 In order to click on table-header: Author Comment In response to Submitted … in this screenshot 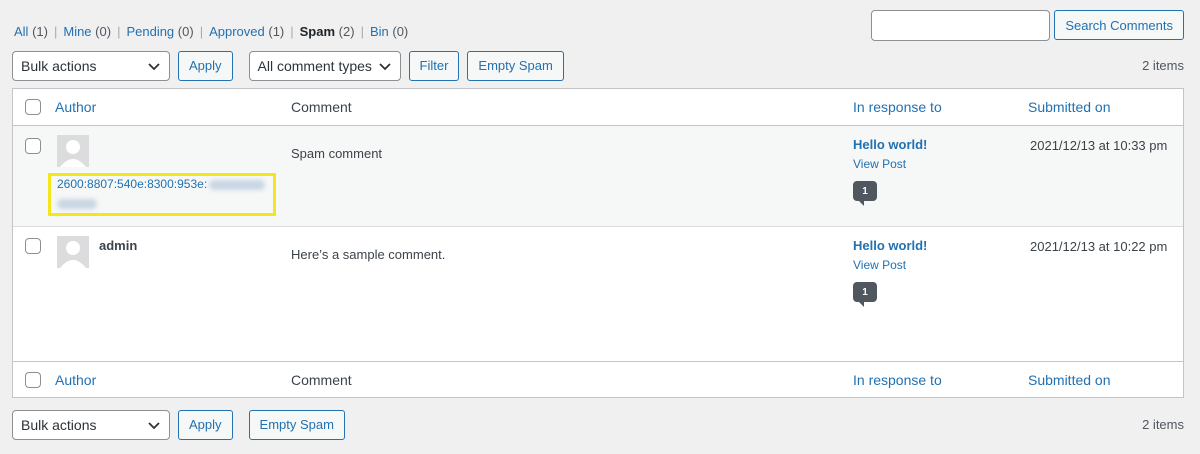, I will do `click(598, 107)`.